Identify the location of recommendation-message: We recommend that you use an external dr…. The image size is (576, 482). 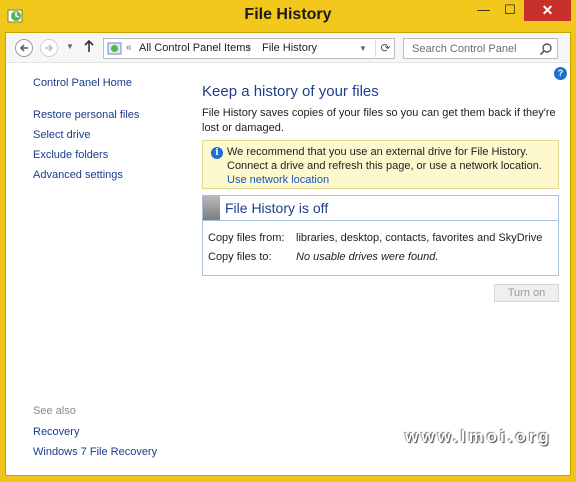
(384, 159).